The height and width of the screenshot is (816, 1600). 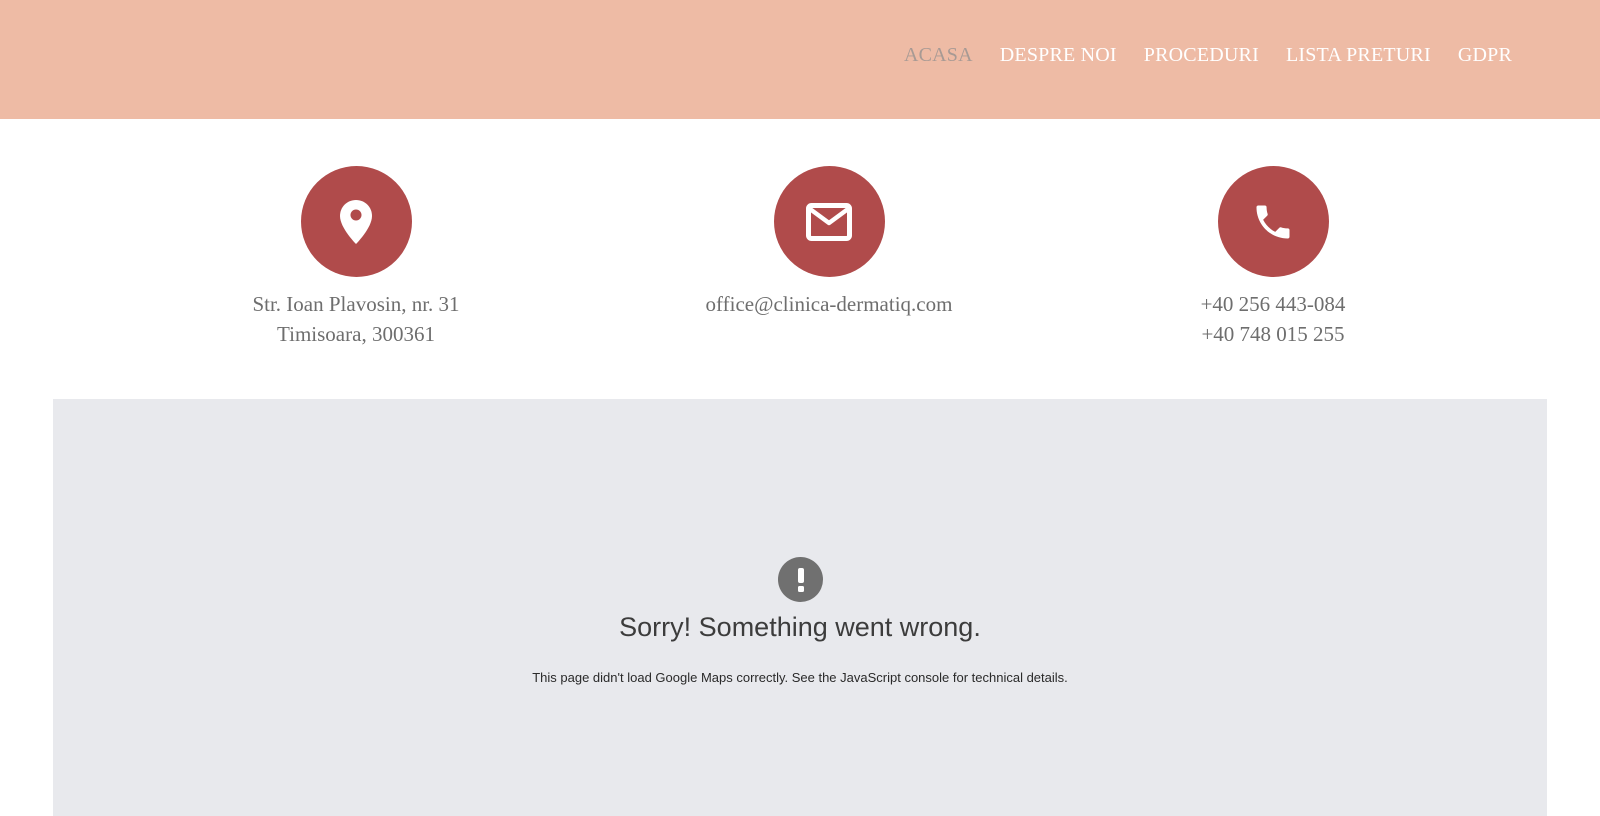 I want to click on nav-item-lista-preturi: LISTA PRETURI, so click(x=1358, y=55).